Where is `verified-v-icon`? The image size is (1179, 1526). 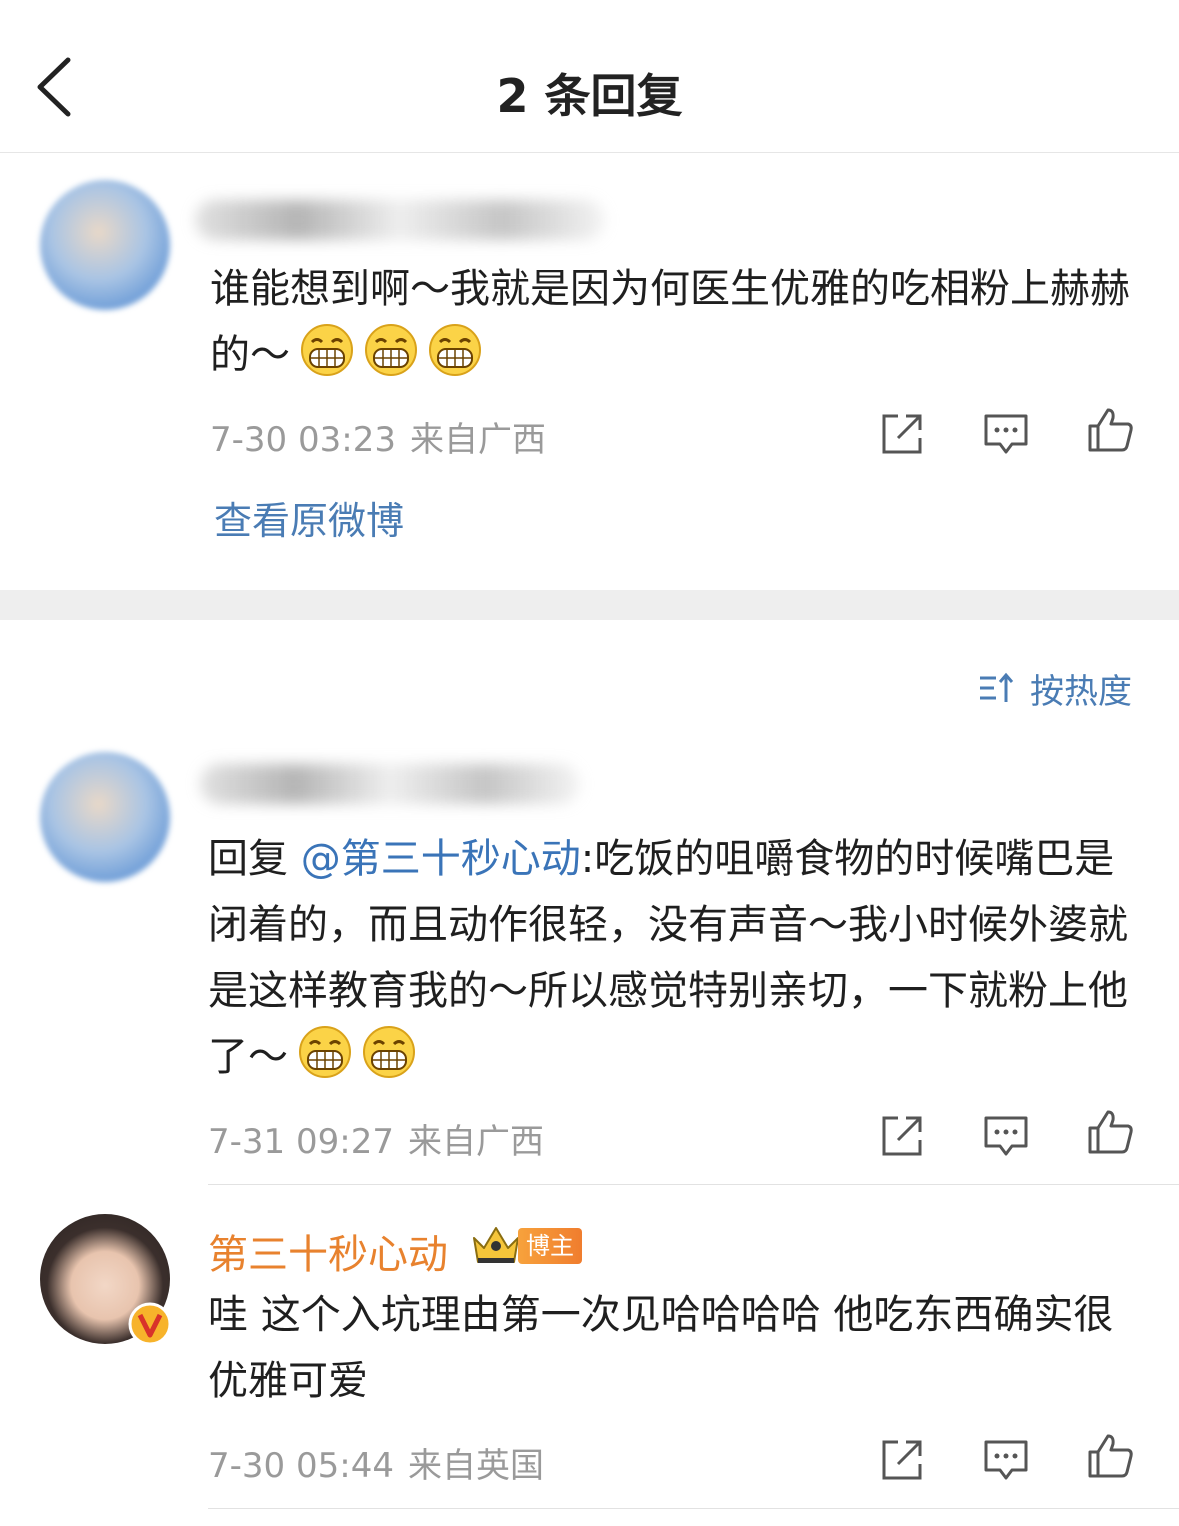 verified-v-icon is located at coordinates (150, 1324).